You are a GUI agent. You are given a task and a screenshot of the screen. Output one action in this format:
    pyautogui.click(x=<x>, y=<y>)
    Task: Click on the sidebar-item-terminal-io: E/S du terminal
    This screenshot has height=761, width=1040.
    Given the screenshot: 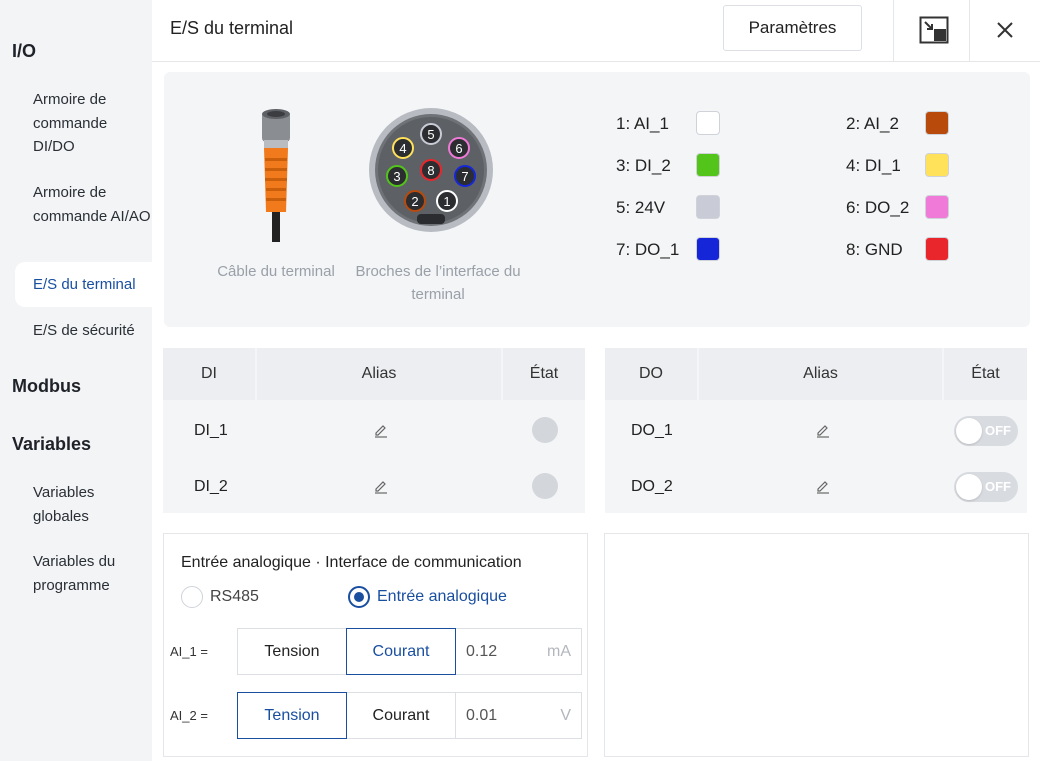 What is the action you would take?
    pyautogui.click(x=92, y=285)
    